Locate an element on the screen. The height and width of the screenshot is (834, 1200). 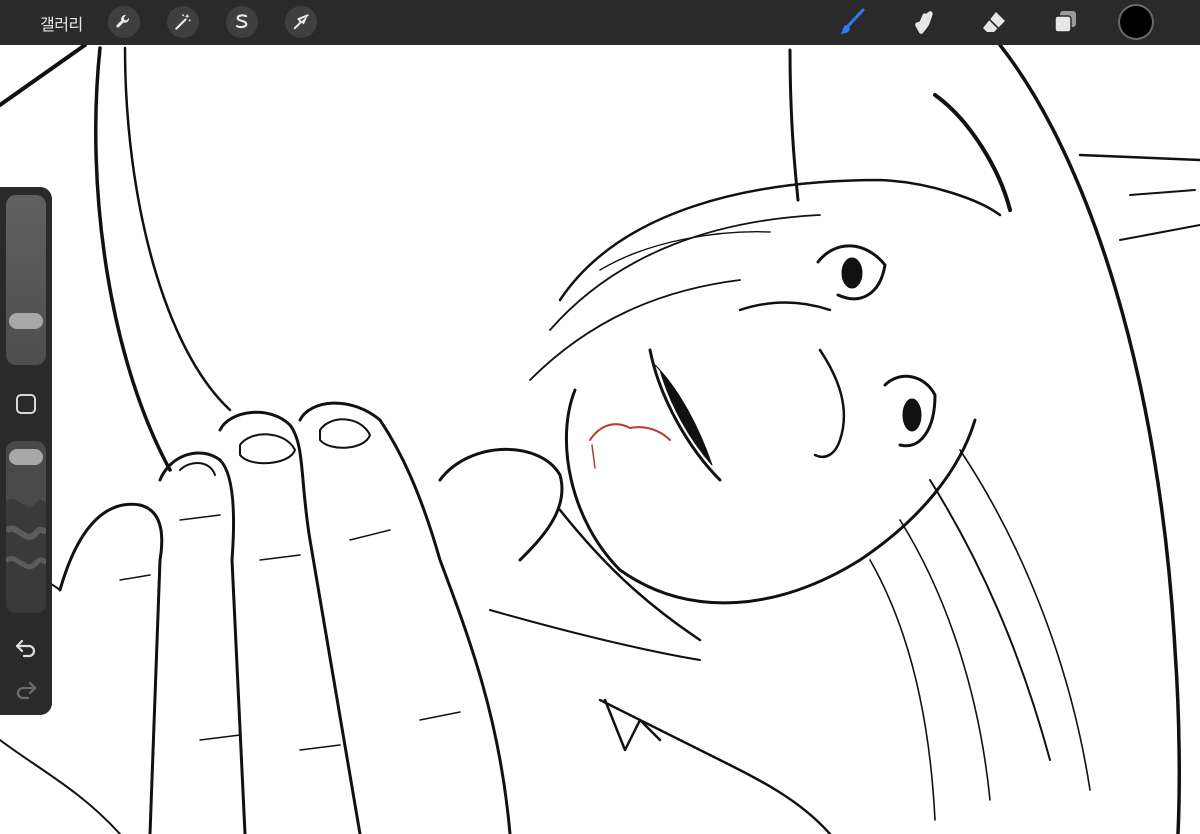
eraser-tool-button is located at coordinates (994, 22).